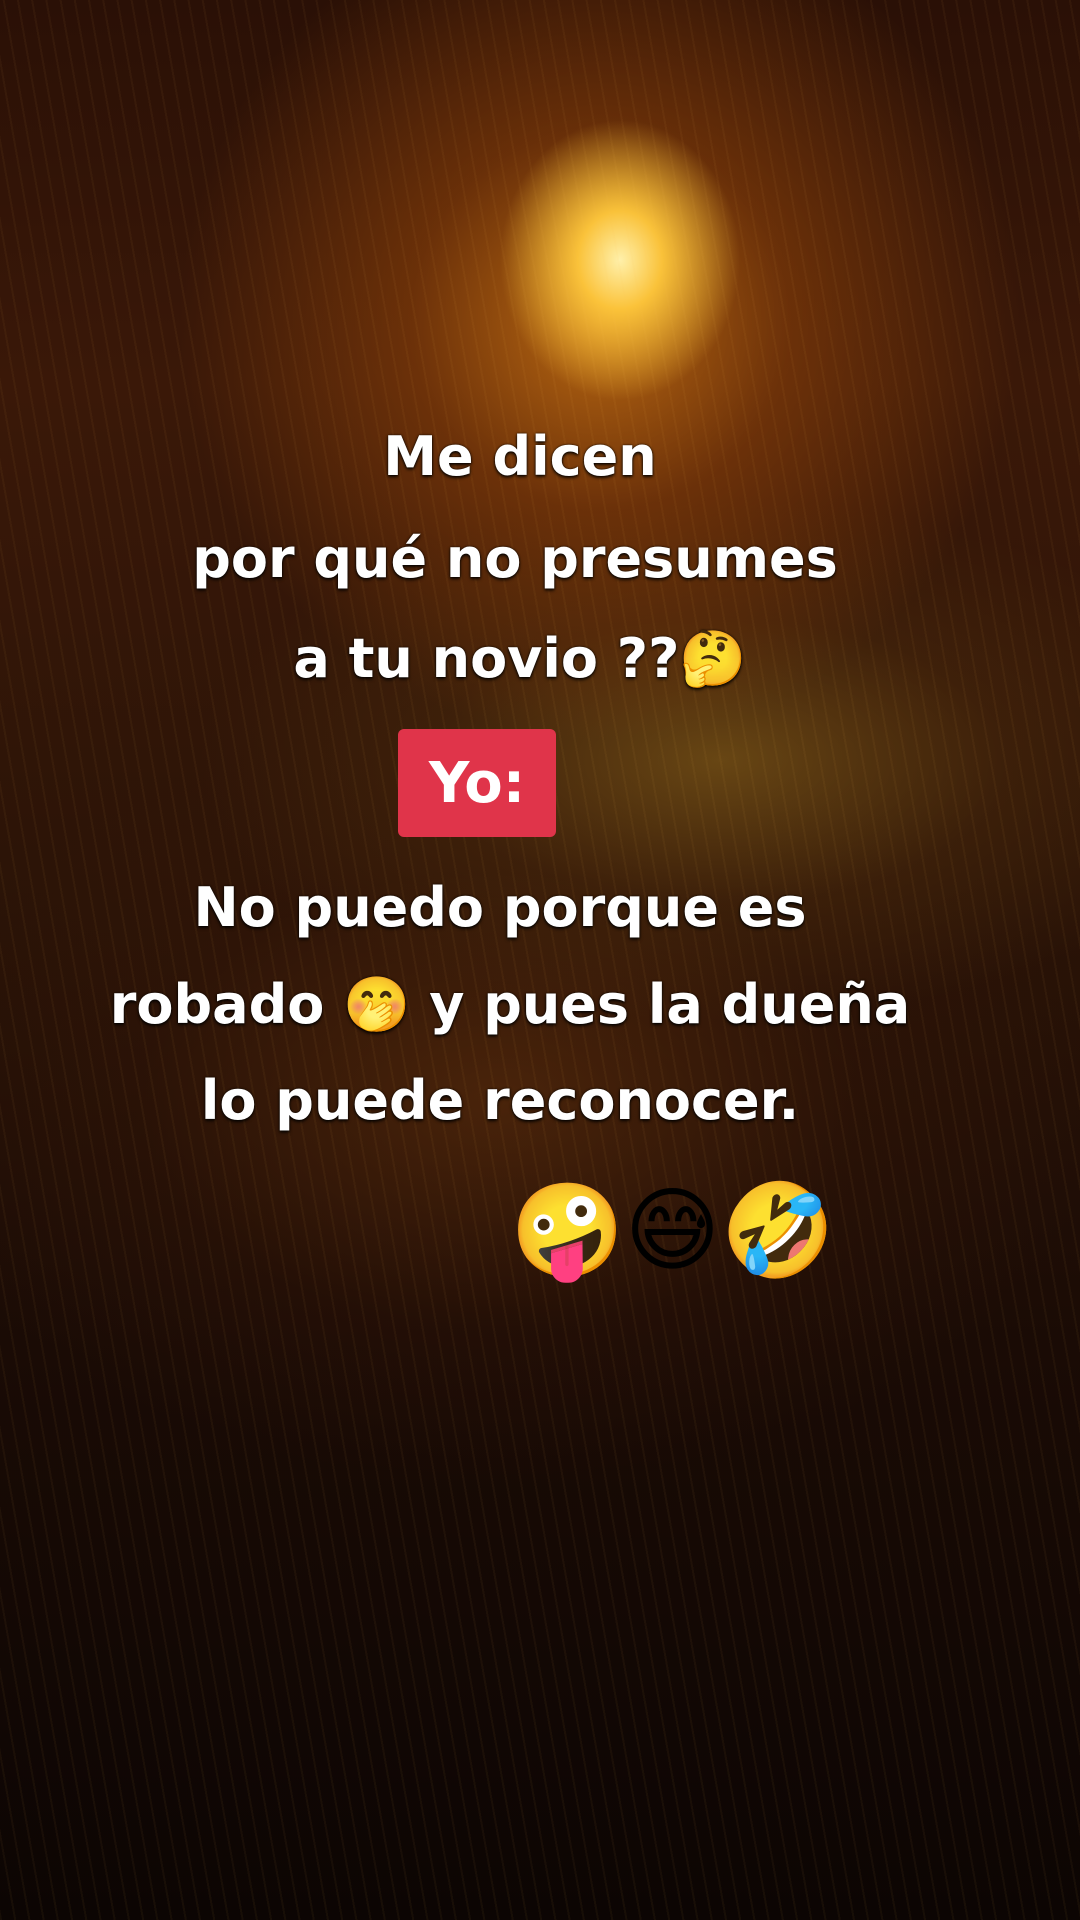 The width and height of the screenshot is (1080, 1920). I want to click on caption-line-2: por qué no presumes, so click(515, 558).